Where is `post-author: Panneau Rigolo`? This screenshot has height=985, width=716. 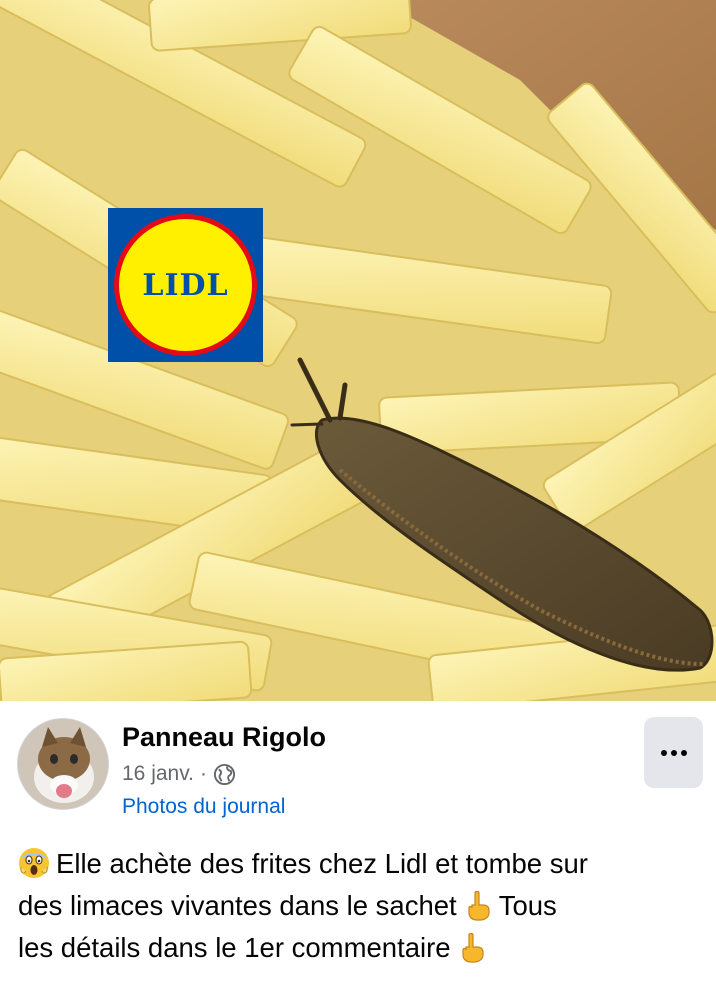 post-author: Panneau Rigolo is located at coordinates (224, 737).